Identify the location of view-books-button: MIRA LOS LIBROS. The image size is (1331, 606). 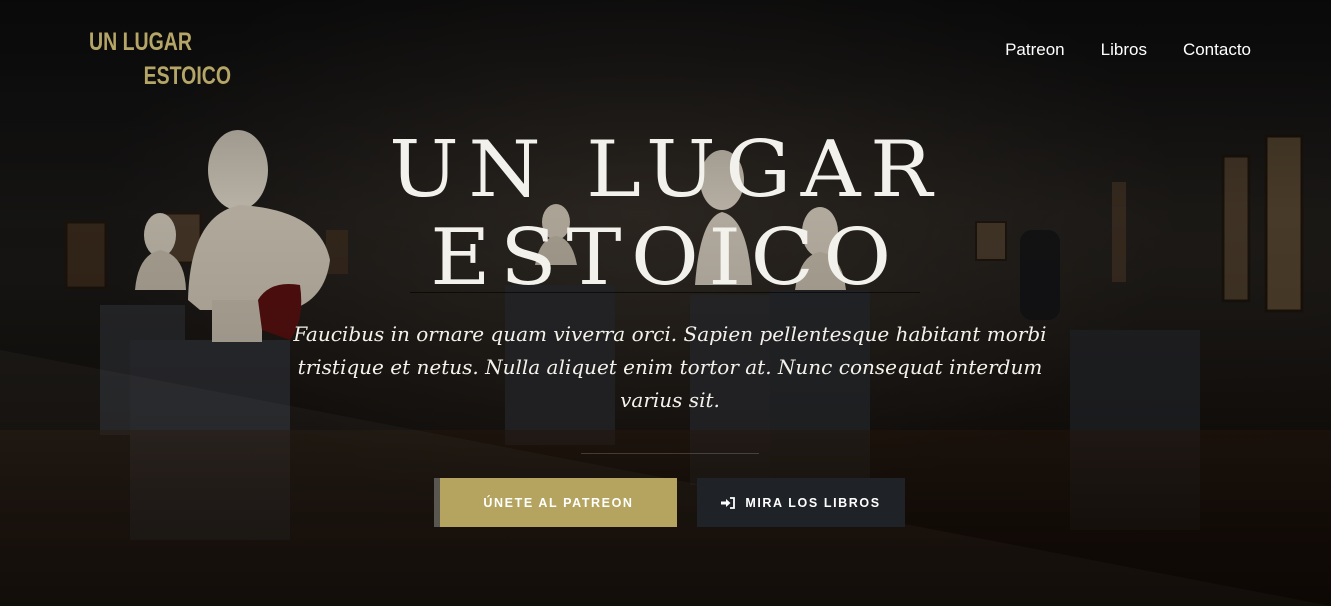
(801, 502).